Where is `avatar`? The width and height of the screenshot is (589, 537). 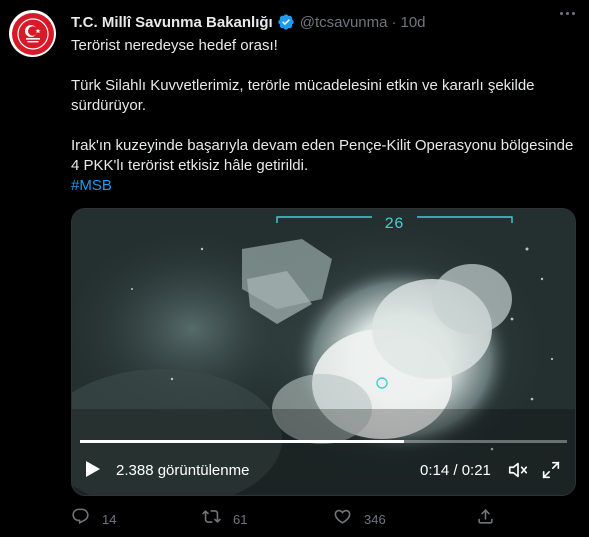
avatar is located at coordinates (32, 33).